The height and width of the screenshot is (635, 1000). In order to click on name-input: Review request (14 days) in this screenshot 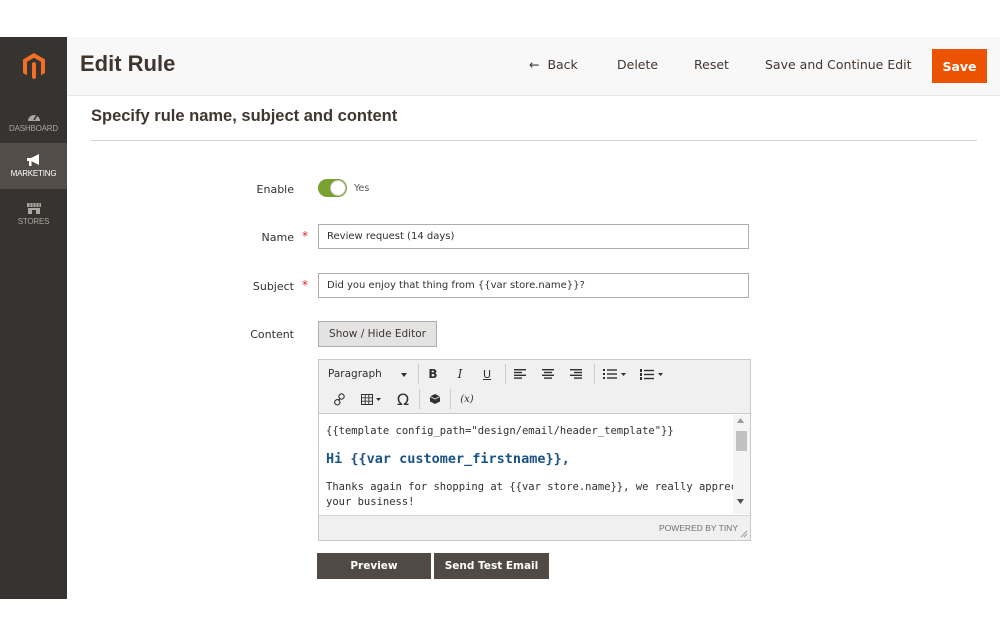, I will do `click(533, 236)`.